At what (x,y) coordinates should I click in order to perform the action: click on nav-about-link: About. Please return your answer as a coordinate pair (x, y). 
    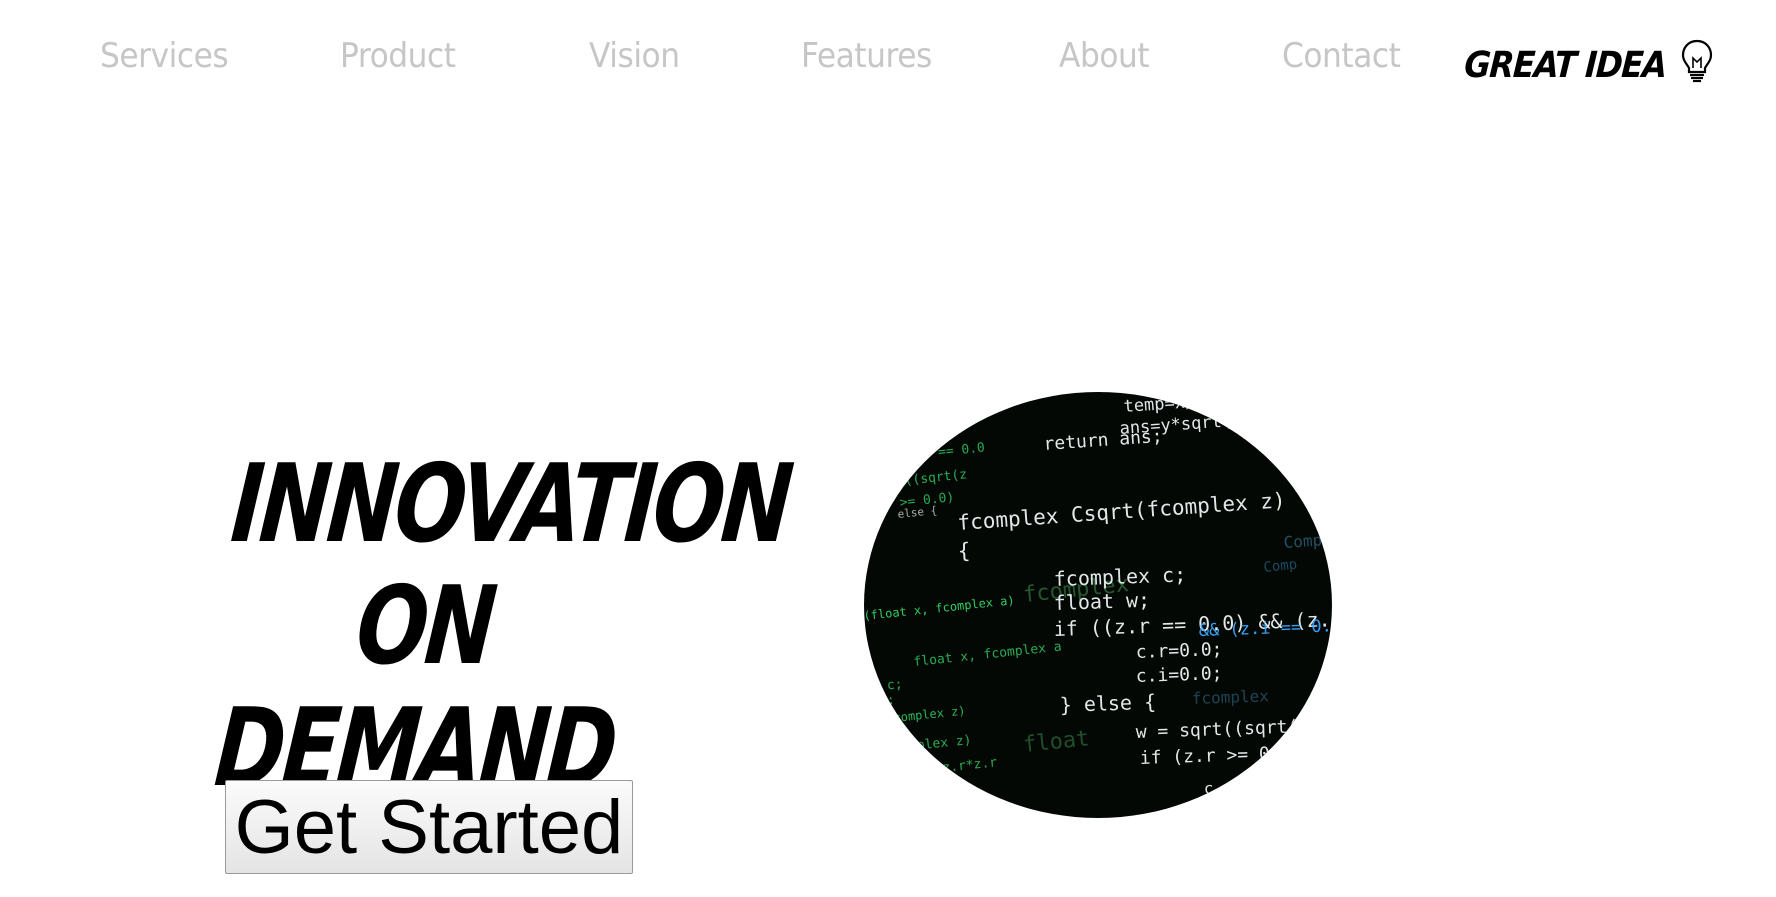
    Looking at the image, I should click on (1104, 56).